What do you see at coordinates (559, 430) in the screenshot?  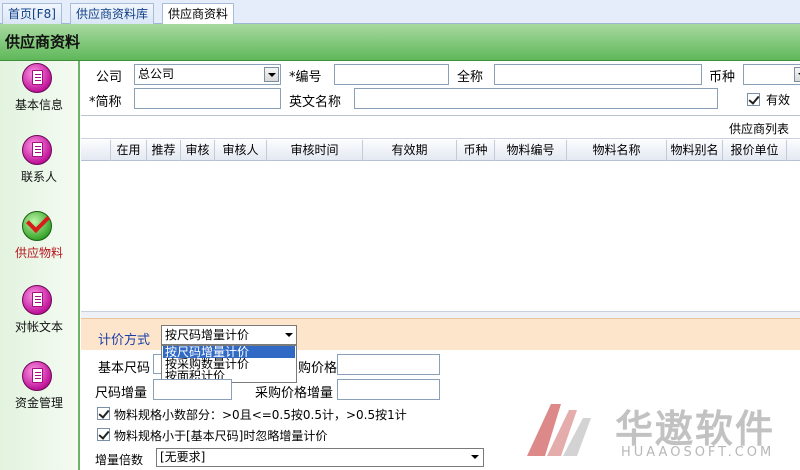 I see `brand-logo-icon` at bounding box center [559, 430].